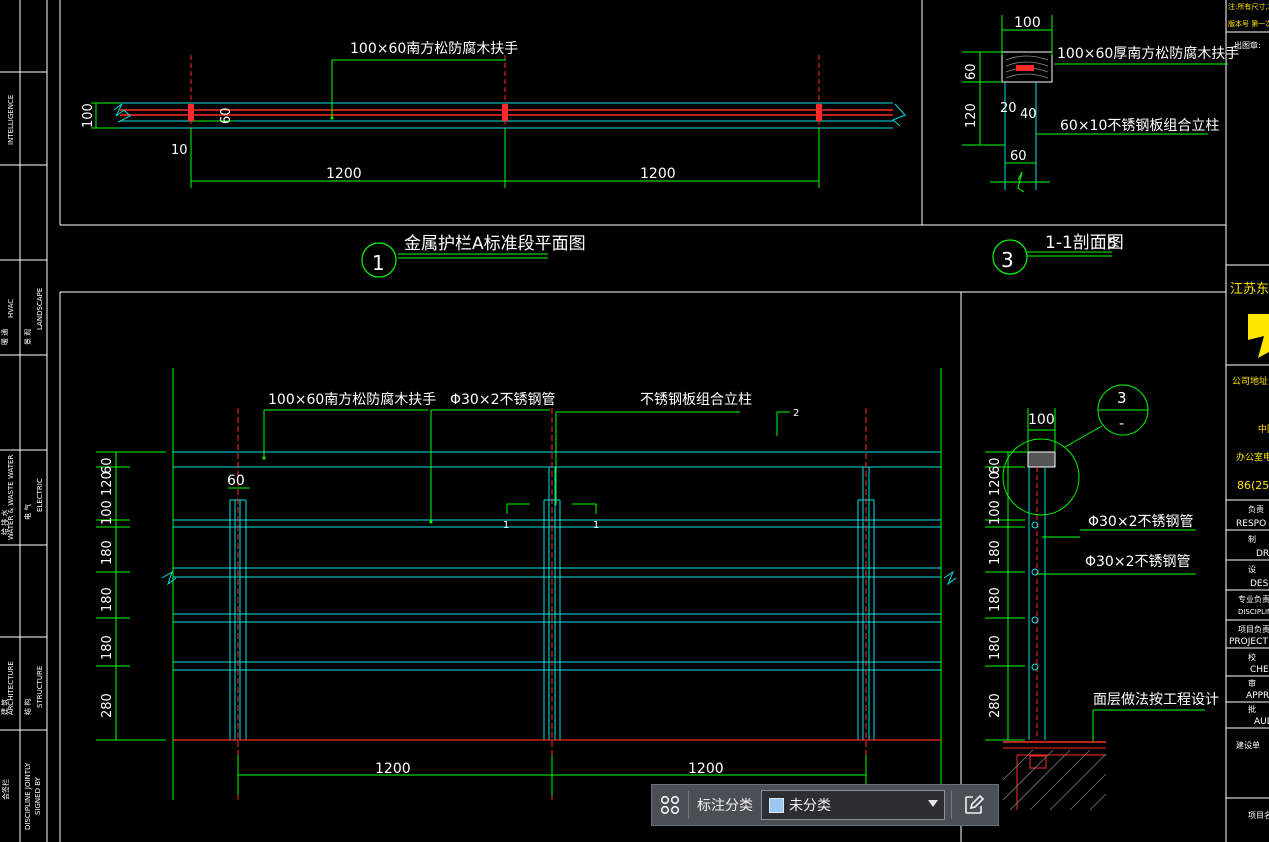 This screenshot has height=842, width=1269. I want to click on tb-client: 建设单, so click(1248, 745).